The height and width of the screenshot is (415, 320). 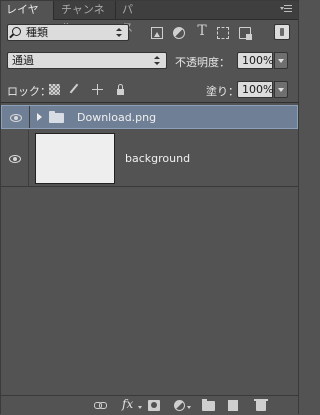 I want to click on lock-image-pixels-icon, so click(x=74, y=89).